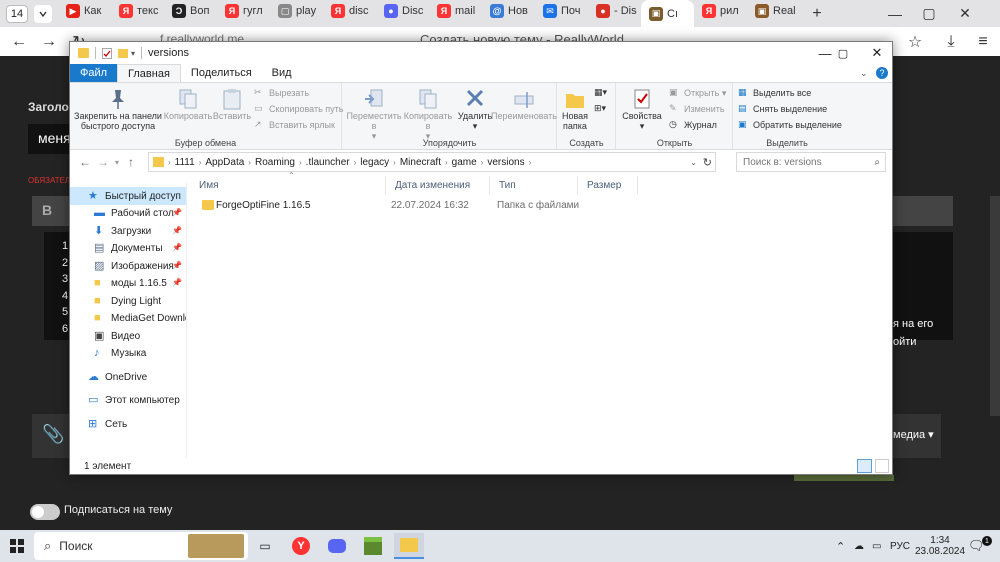 This screenshot has width=1000, height=562. I want to click on refresh-icon: ↻, so click(707, 162).